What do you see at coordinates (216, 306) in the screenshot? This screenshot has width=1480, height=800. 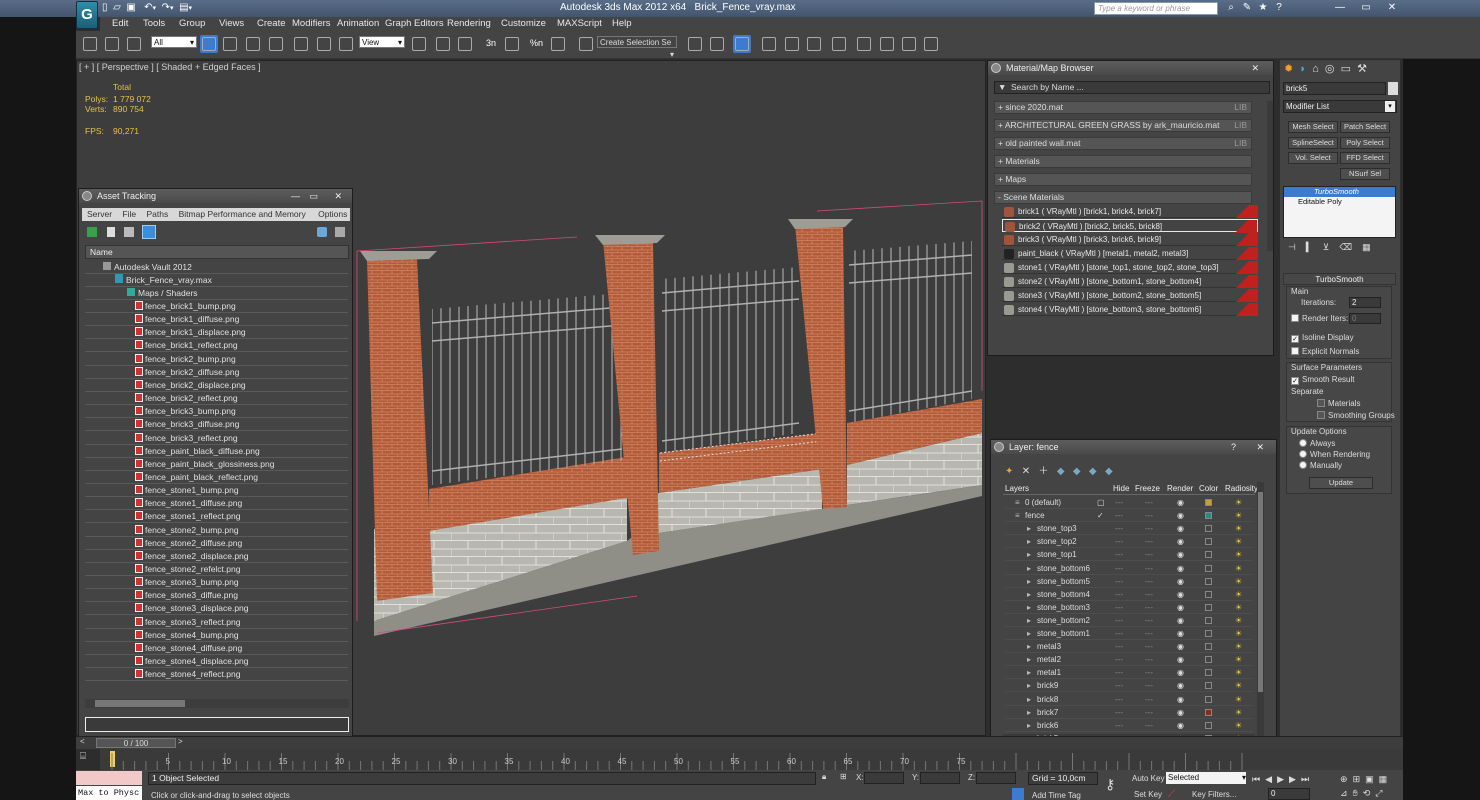 I see `asset-file-row: fence_brick1_bump.png` at bounding box center [216, 306].